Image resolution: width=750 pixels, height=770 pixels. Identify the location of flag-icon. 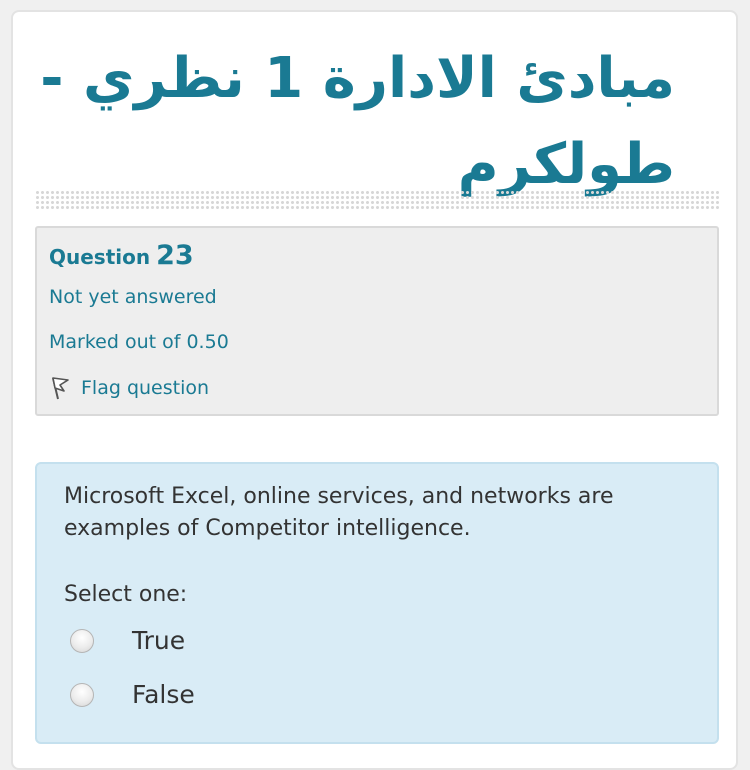
(60, 388).